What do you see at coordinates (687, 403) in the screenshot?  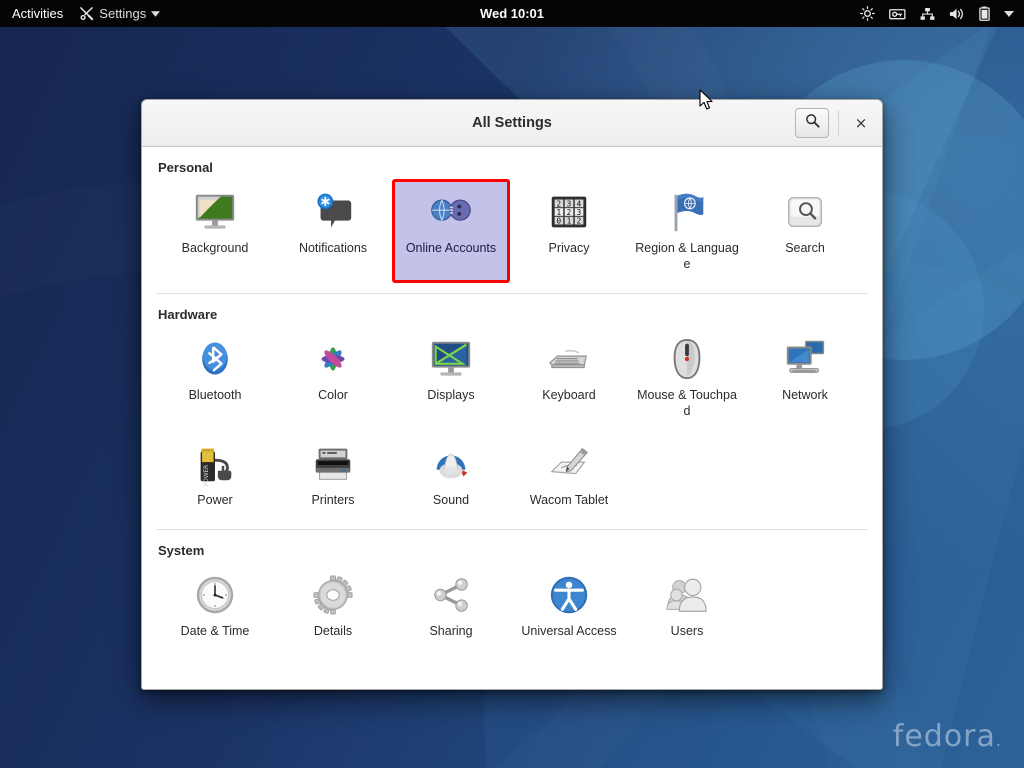 I see `settings-item-label: Mouse & Touchpad` at bounding box center [687, 403].